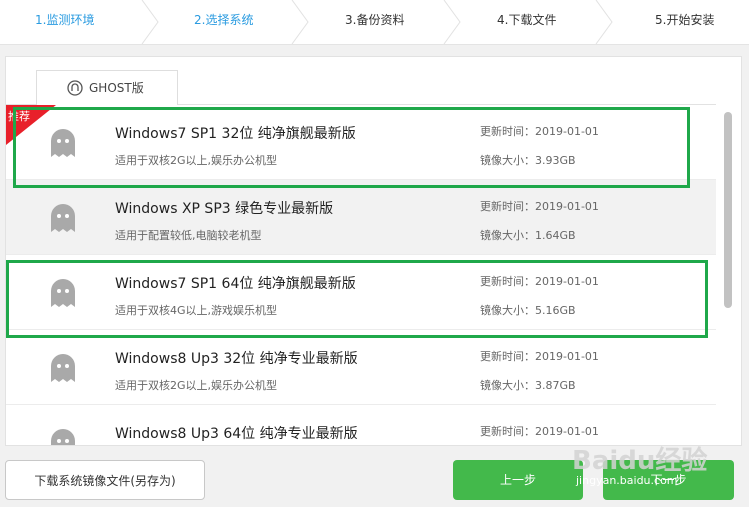  What do you see at coordinates (235, 134) in the screenshot?
I see `system-title: Windows7 SP1 32位 纯净旗舰最新版` at bounding box center [235, 134].